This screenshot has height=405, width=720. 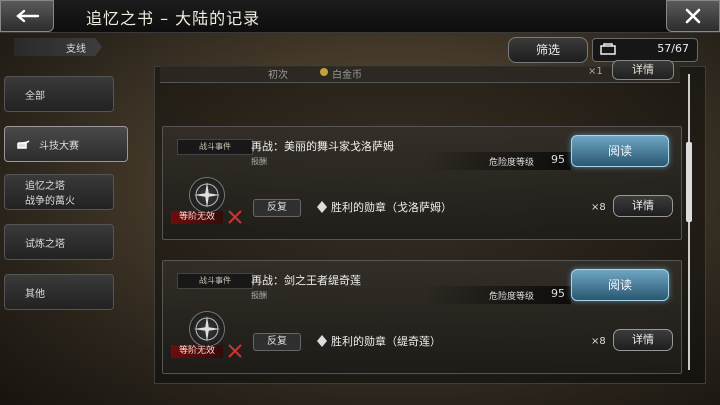 What do you see at coordinates (608, 49) in the screenshot?
I see `collection-box-icon` at bounding box center [608, 49].